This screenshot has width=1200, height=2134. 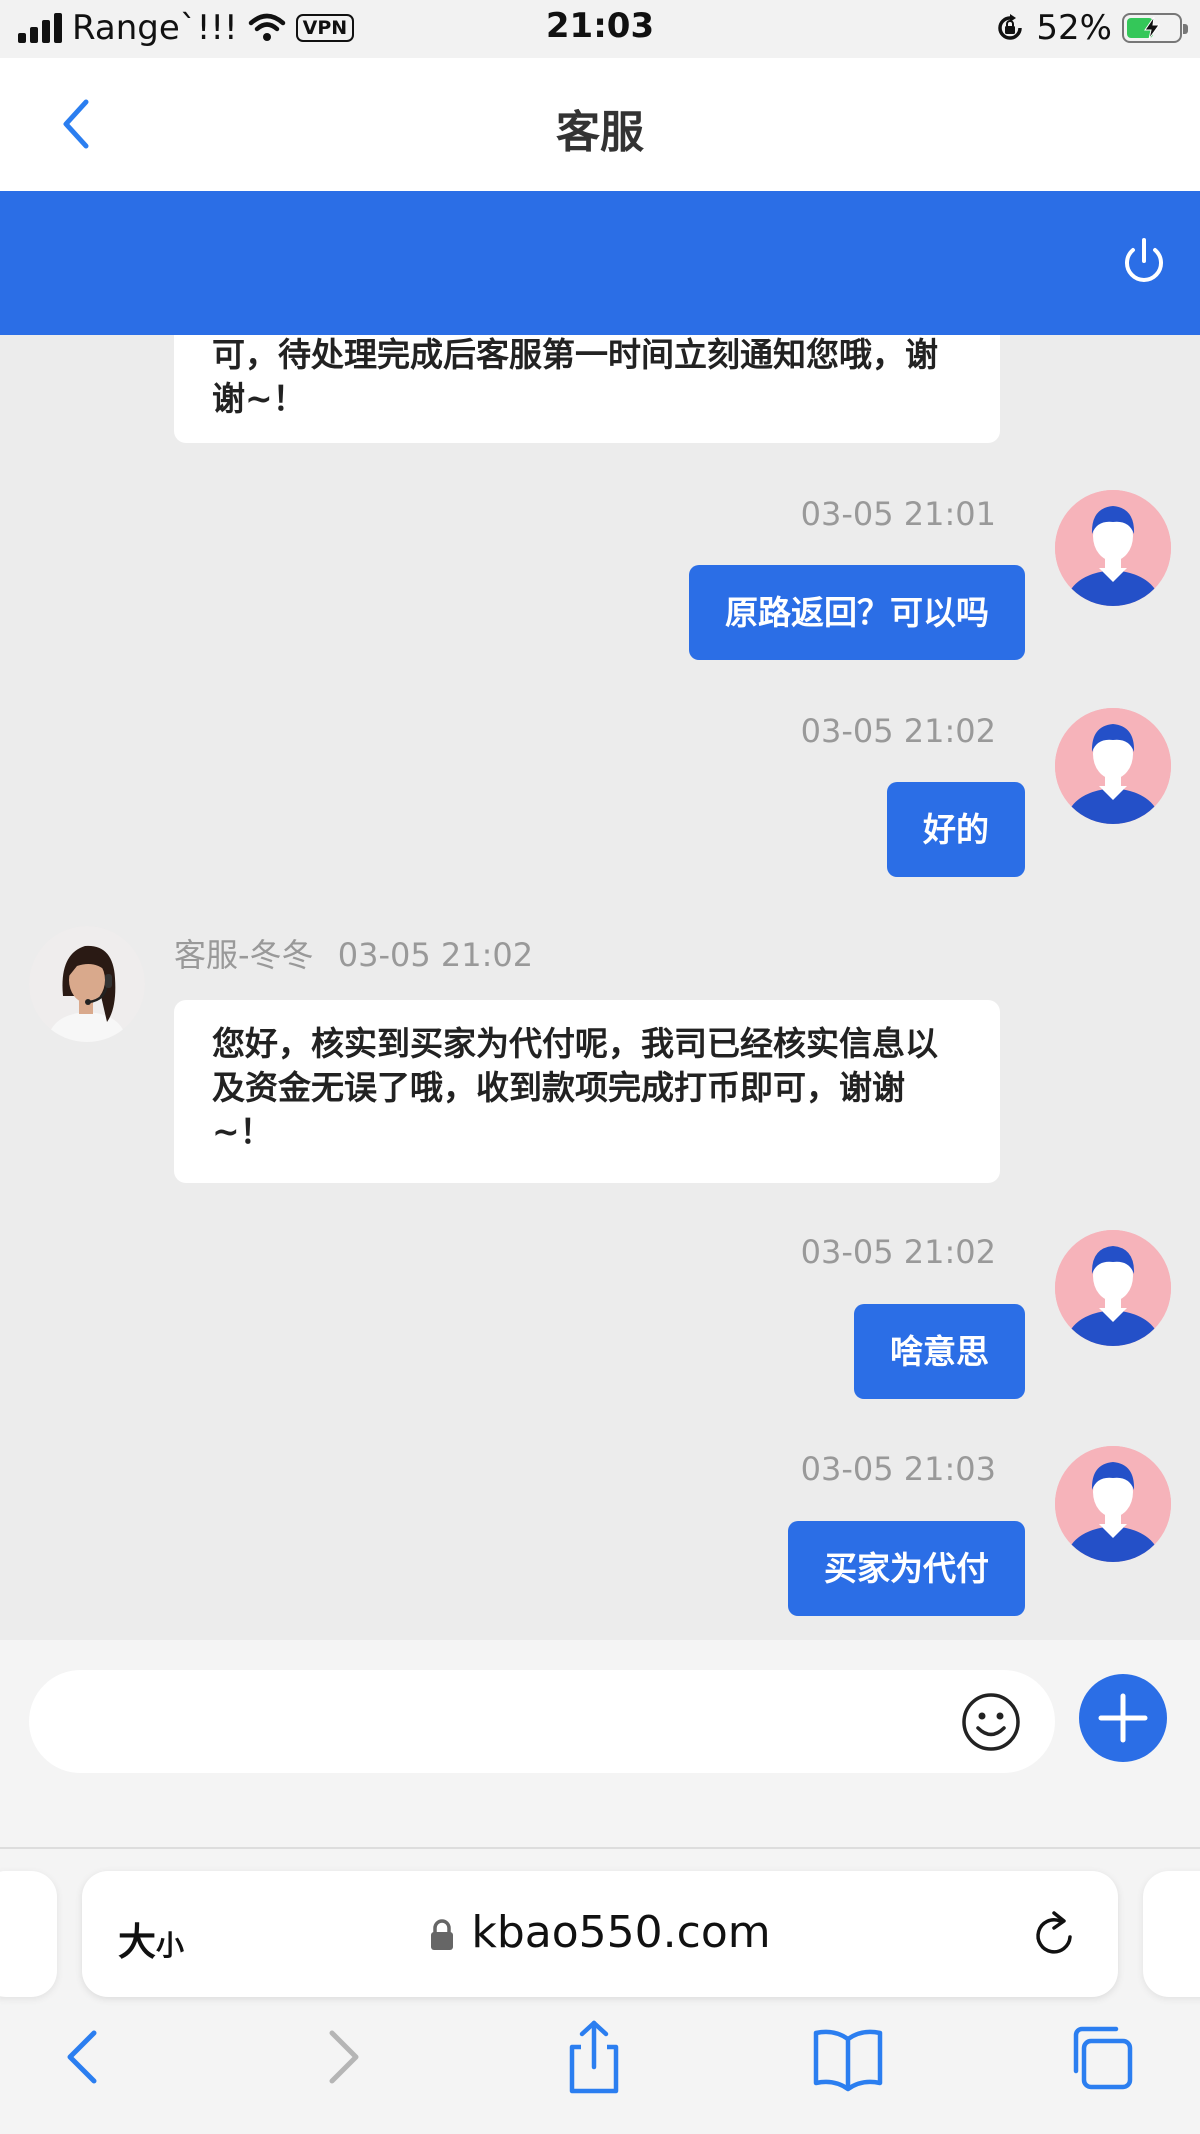 What do you see at coordinates (442, 1934) in the screenshot?
I see `lock-icon` at bounding box center [442, 1934].